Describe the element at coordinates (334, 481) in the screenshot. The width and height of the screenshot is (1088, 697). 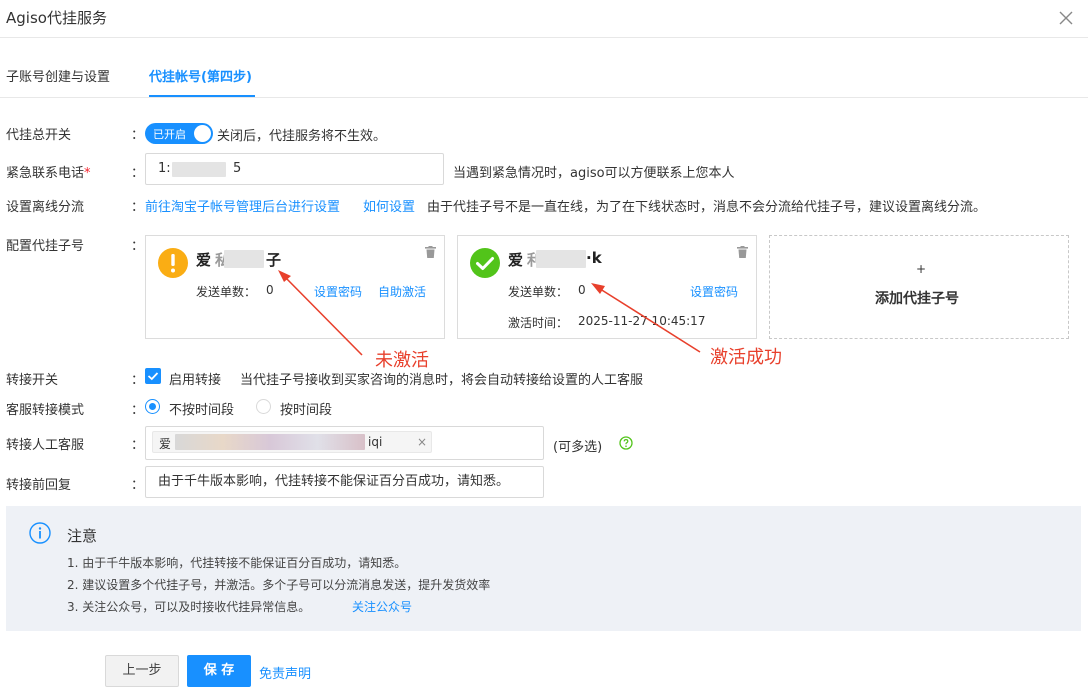
I see `pre-reply-value: 由于千牛版本影响，代挂转接不能保证百分百成功，请知悉。` at that location.